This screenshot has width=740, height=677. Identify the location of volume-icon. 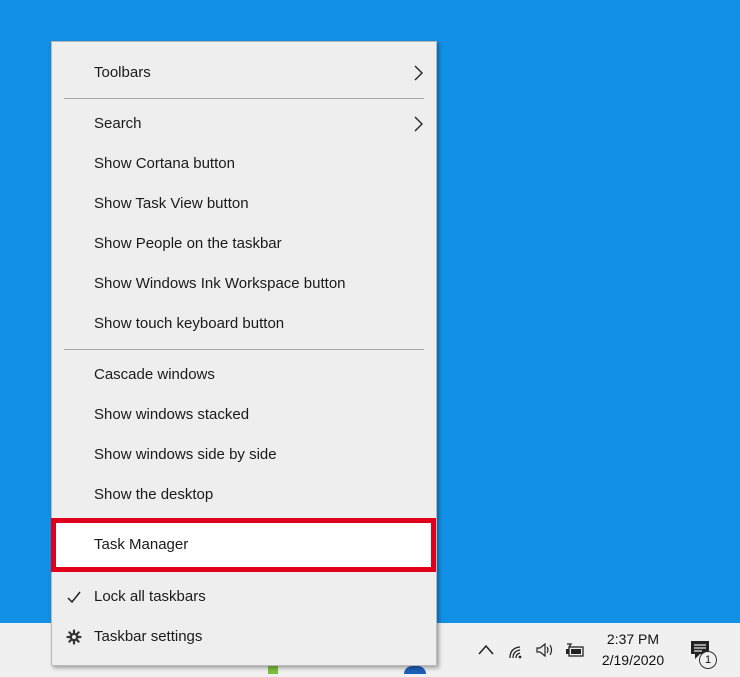
(545, 650).